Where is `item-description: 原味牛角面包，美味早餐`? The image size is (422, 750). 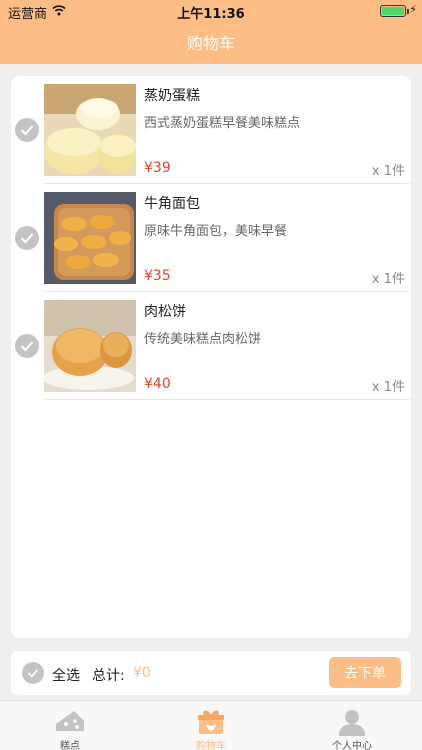
item-description: 原味牛角面包，美味早餐 is located at coordinates (216, 231).